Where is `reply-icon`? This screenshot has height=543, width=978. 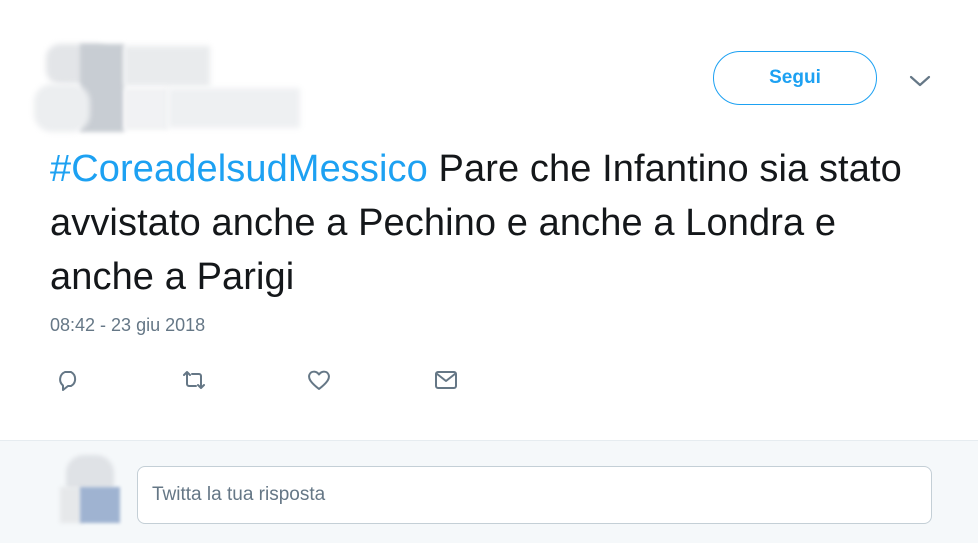 reply-icon is located at coordinates (68, 380).